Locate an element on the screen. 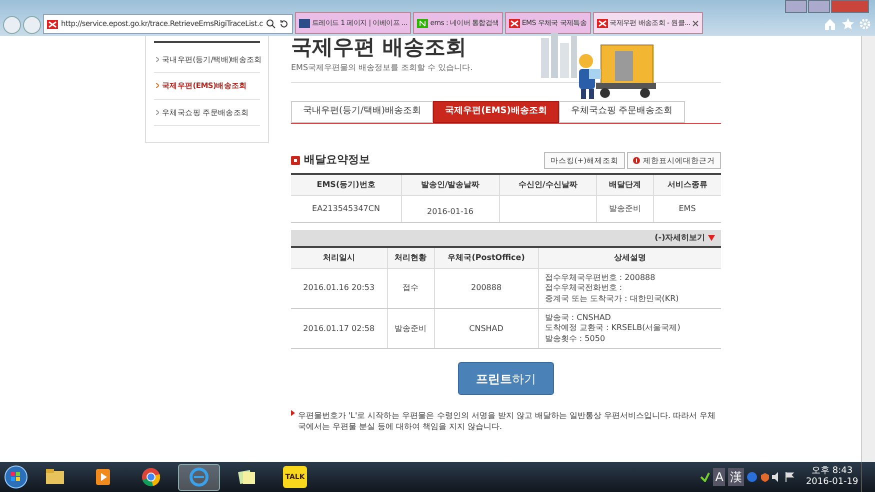 The image size is (875, 492). table-cell: EA213545347CN is located at coordinates (346, 208).